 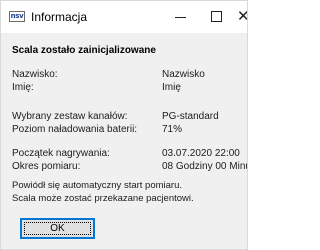 I want to click on field-value-recording-start: 03.07.2020 22:00, so click(x=201, y=153).